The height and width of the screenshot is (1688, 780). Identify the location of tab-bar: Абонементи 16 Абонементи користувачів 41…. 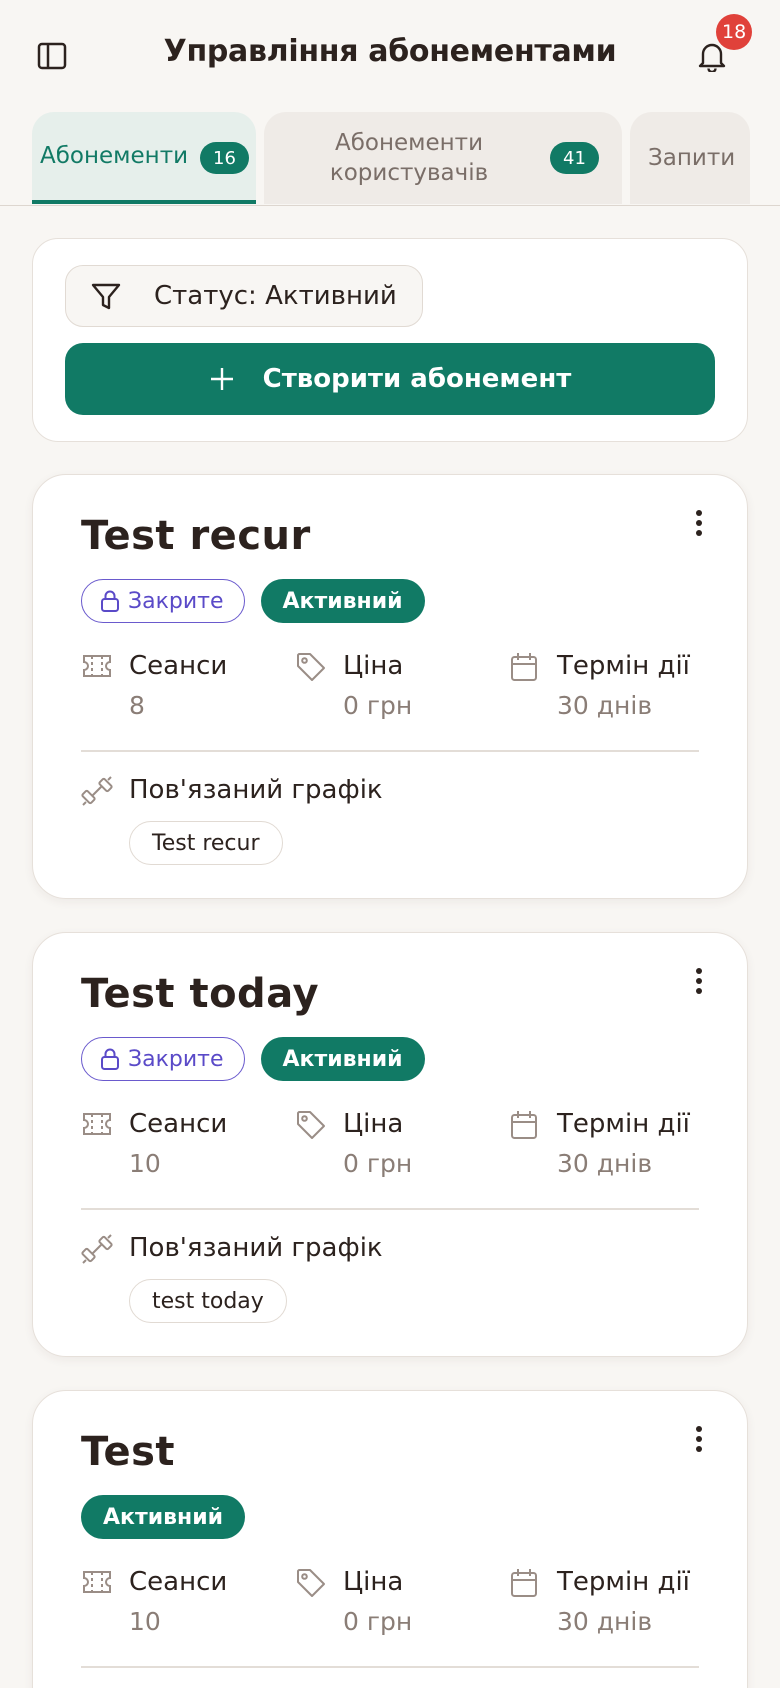
(390, 159).